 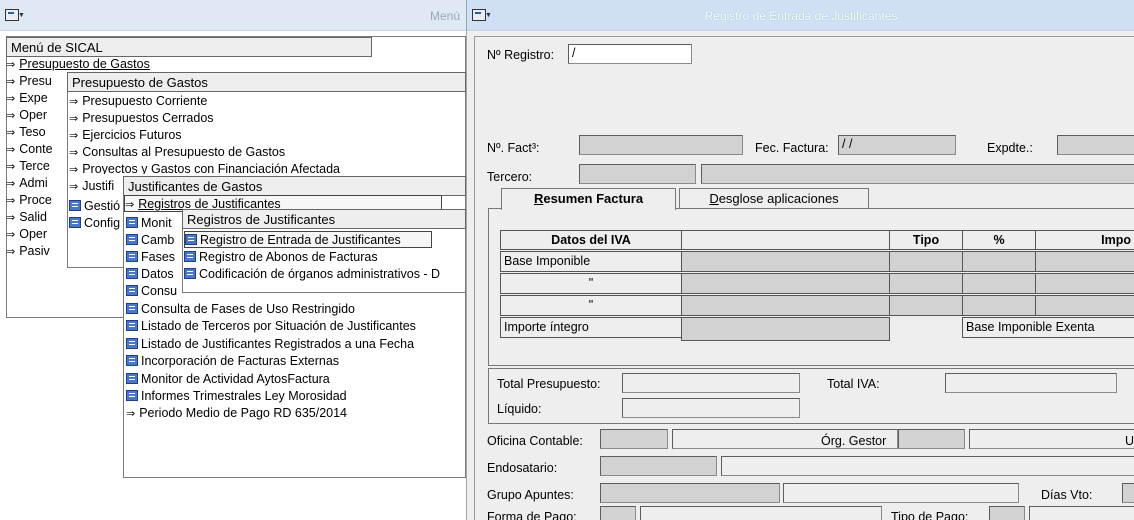 What do you see at coordinates (259, 118) in the screenshot?
I see `menu-item-presupuestos-cerrados: ⇒ Presupuestos Cerrados` at bounding box center [259, 118].